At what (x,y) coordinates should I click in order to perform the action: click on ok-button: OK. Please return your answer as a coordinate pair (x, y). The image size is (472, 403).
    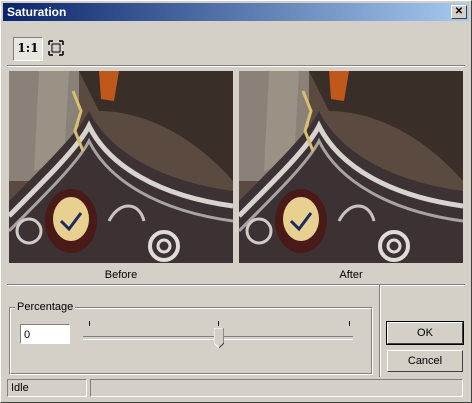
    Looking at the image, I should click on (425, 333).